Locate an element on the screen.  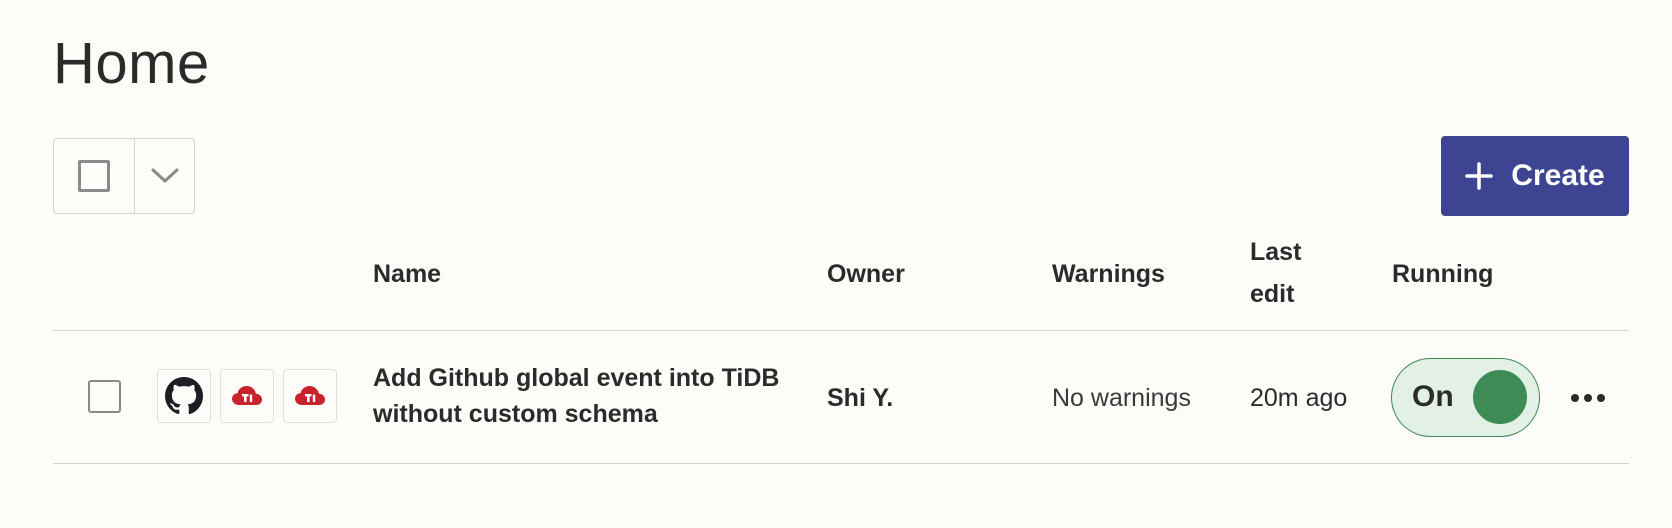
more-horizontal-icon is located at coordinates (1588, 398).